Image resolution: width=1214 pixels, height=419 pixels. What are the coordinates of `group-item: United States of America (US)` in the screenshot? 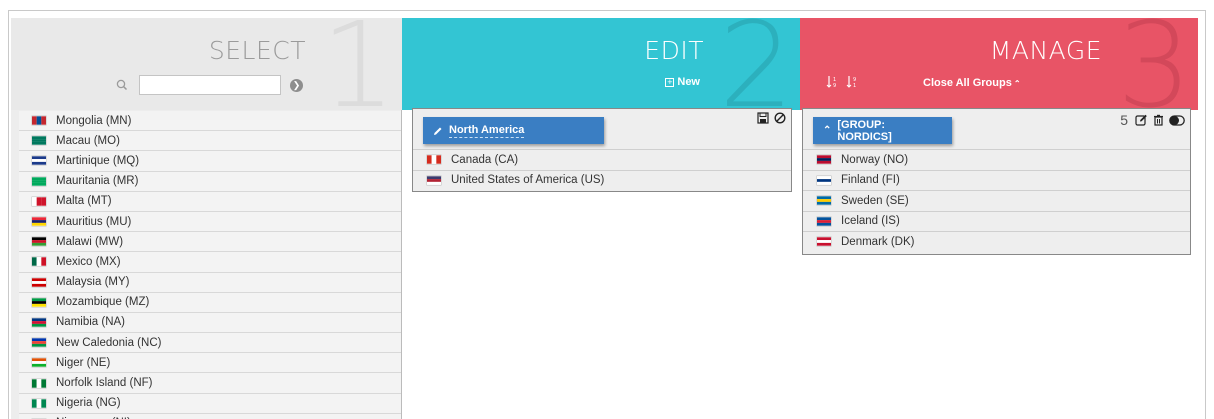 It's located at (602, 180).